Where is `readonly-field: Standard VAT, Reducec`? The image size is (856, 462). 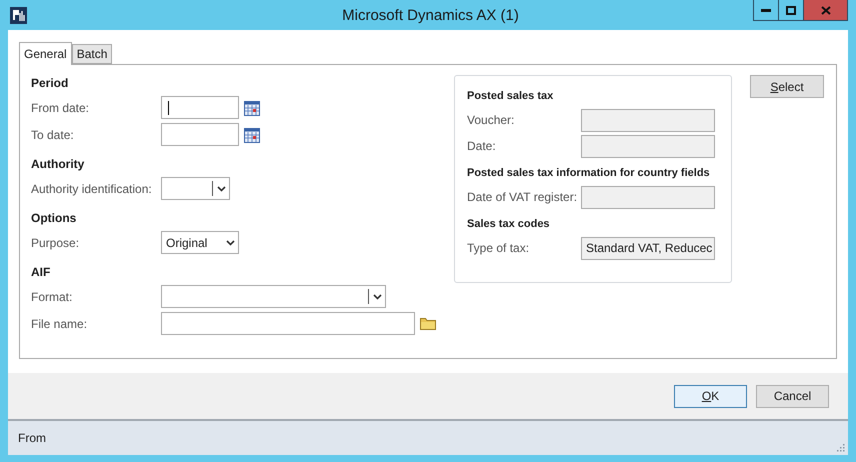 readonly-field: Standard VAT, Reducec is located at coordinates (648, 248).